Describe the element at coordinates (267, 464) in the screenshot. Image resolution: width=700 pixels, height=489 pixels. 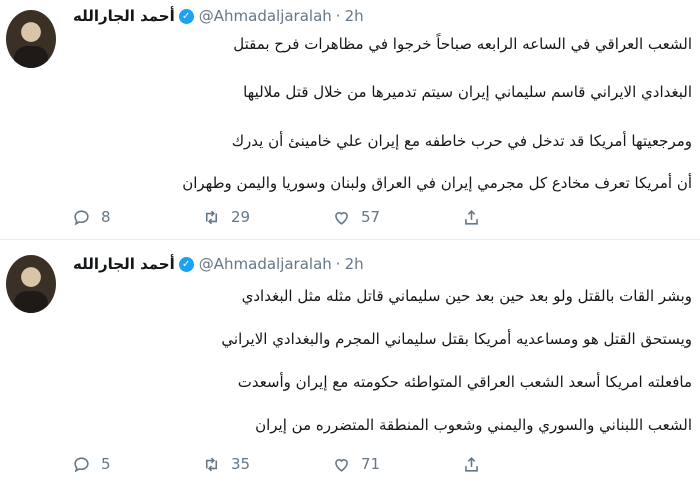
I see `retweet-button: 35` at that location.